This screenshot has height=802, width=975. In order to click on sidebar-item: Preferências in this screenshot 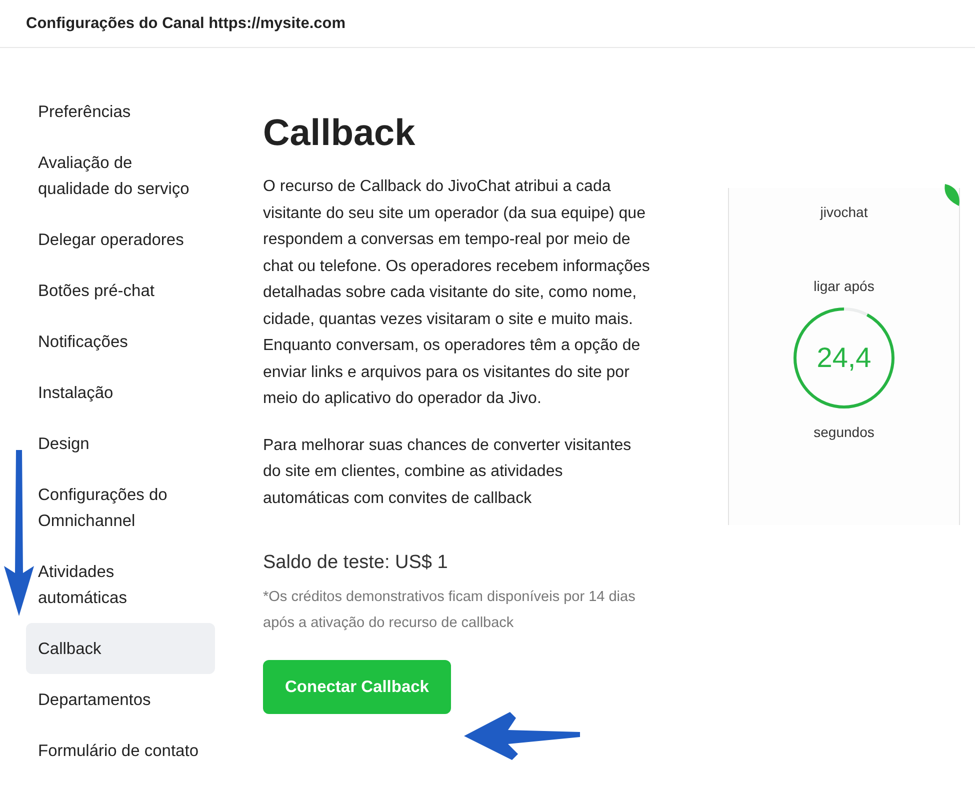, I will do `click(120, 111)`.